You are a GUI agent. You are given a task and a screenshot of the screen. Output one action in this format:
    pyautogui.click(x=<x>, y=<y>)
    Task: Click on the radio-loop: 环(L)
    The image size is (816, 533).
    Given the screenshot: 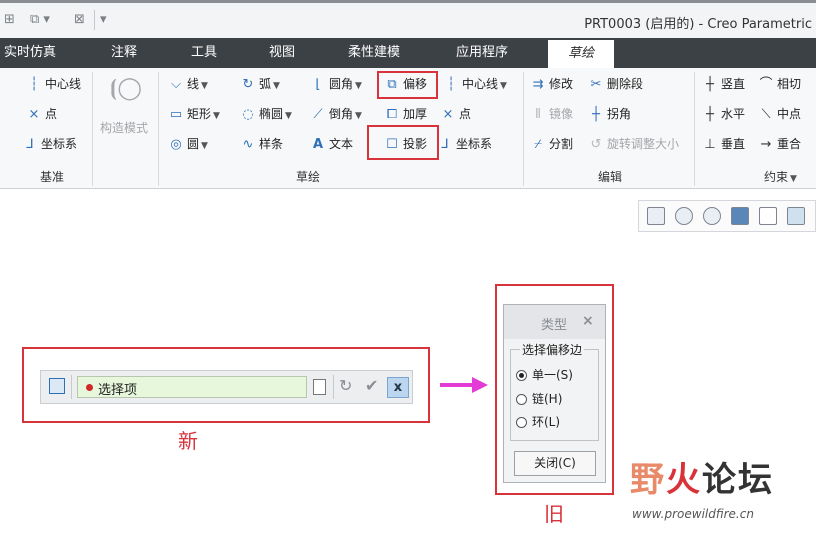 What is the action you would take?
    pyautogui.click(x=538, y=421)
    